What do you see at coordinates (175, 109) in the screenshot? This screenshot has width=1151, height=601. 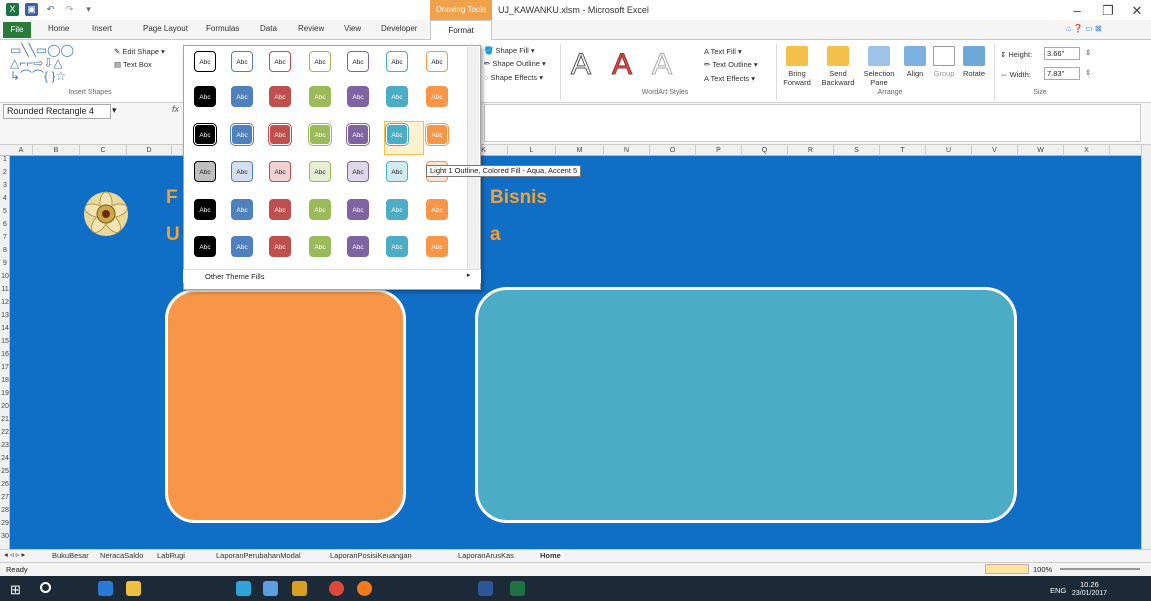 I see `function-icon: fx` at bounding box center [175, 109].